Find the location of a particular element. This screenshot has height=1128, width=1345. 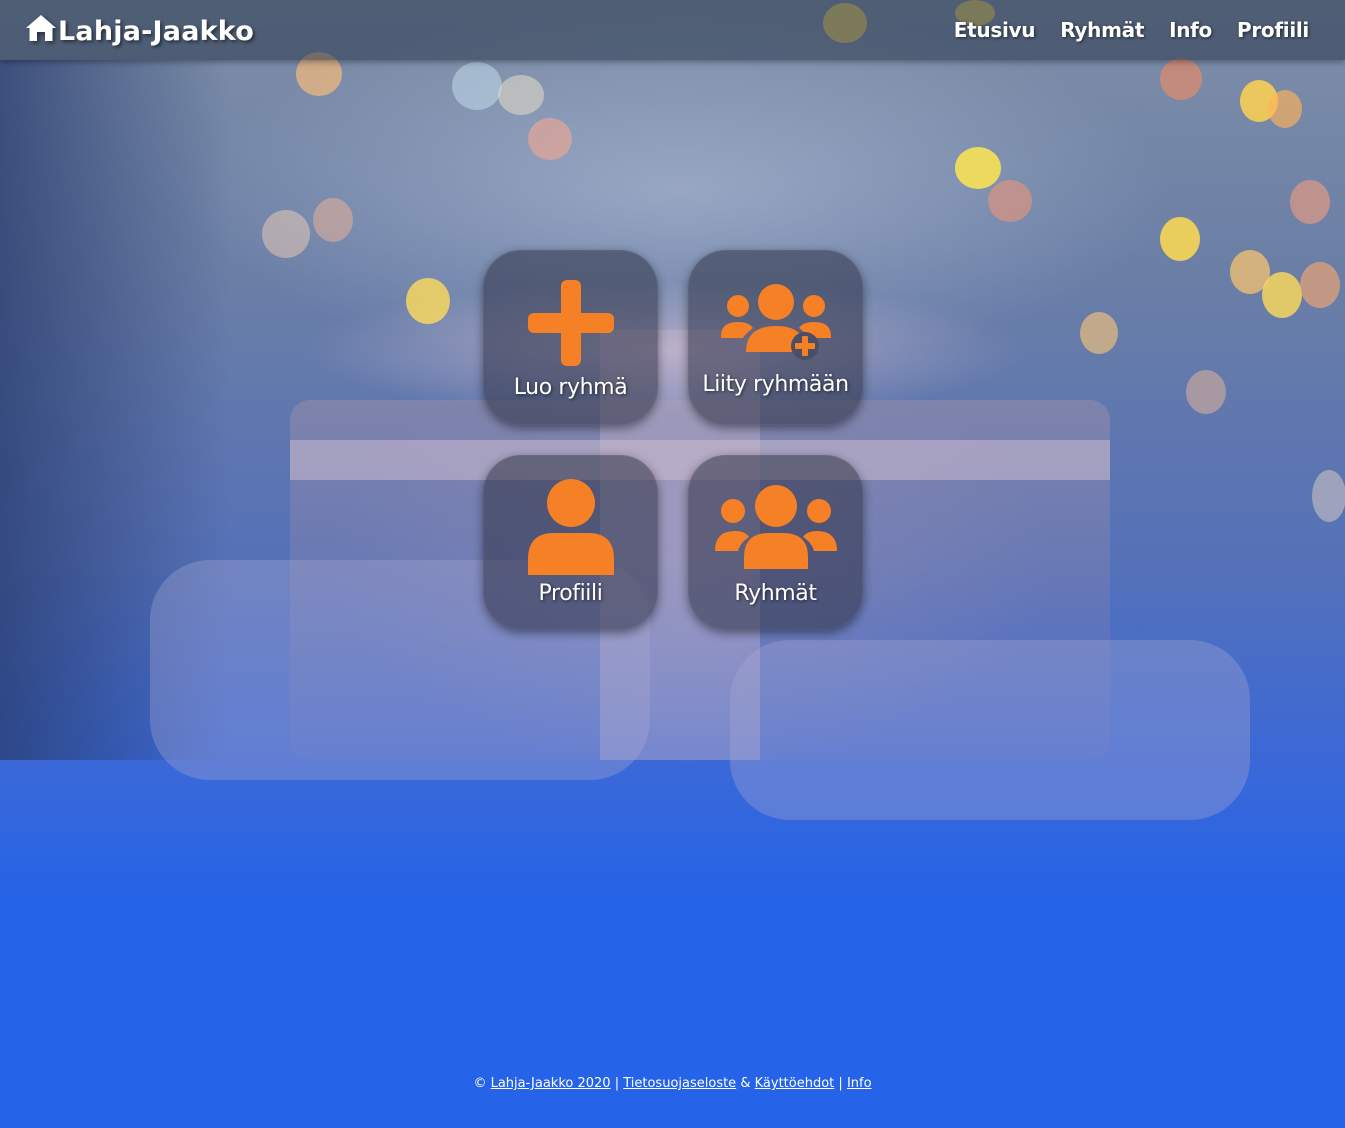

footer-info-link: Info is located at coordinates (859, 1083).